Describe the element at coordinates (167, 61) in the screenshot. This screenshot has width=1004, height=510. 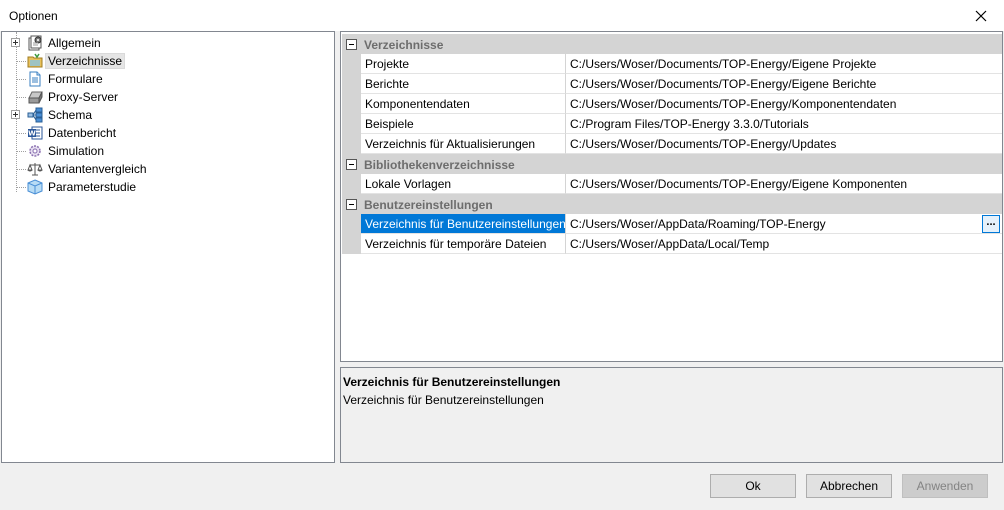
I see `tree-item-verzeichnisse: Verzeichnisse` at that location.